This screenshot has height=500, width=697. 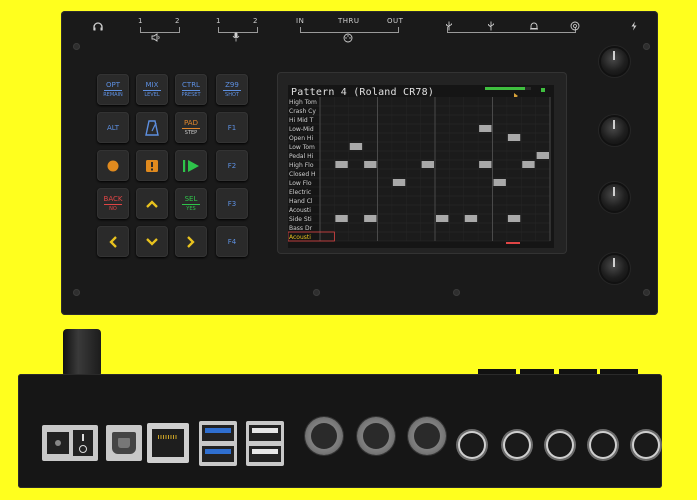 I want to click on headphone-icon, so click(x=98, y=23).